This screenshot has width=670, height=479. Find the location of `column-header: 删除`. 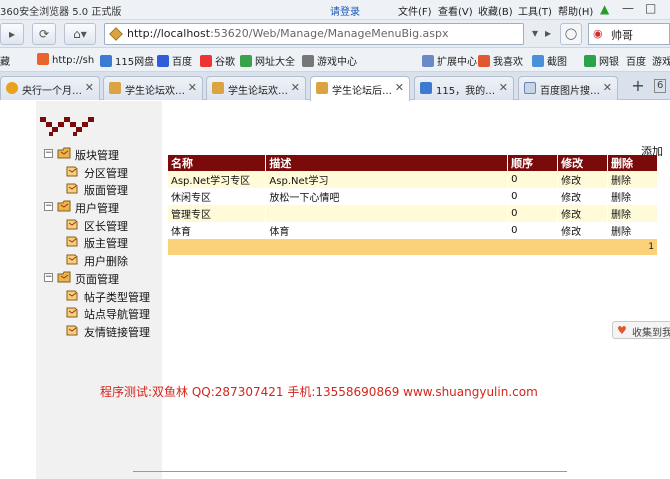

column-header: 删除 is located at coordinates (632, 163).